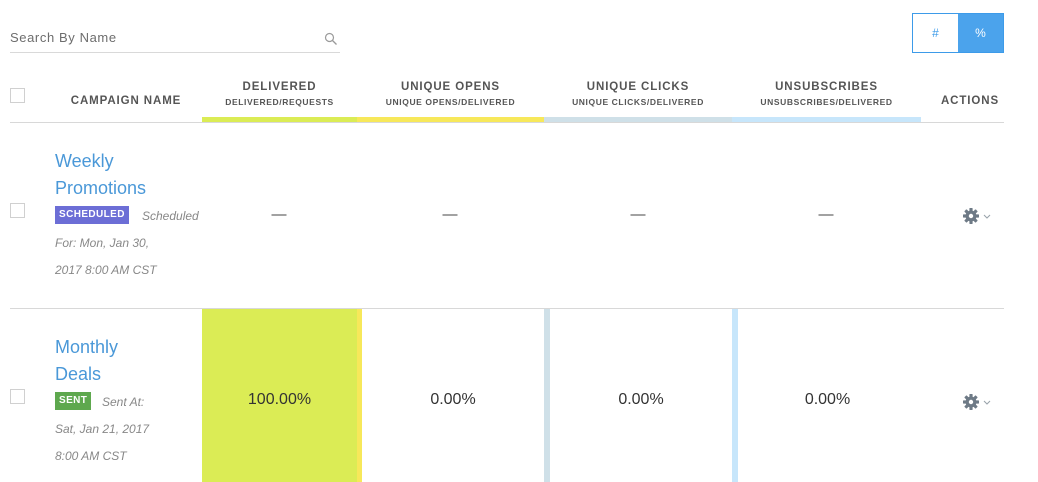 Image resolution: width=1038 pixels, height=482 pixels. I want to click on status-text: Sent At:, so click(123, 402).